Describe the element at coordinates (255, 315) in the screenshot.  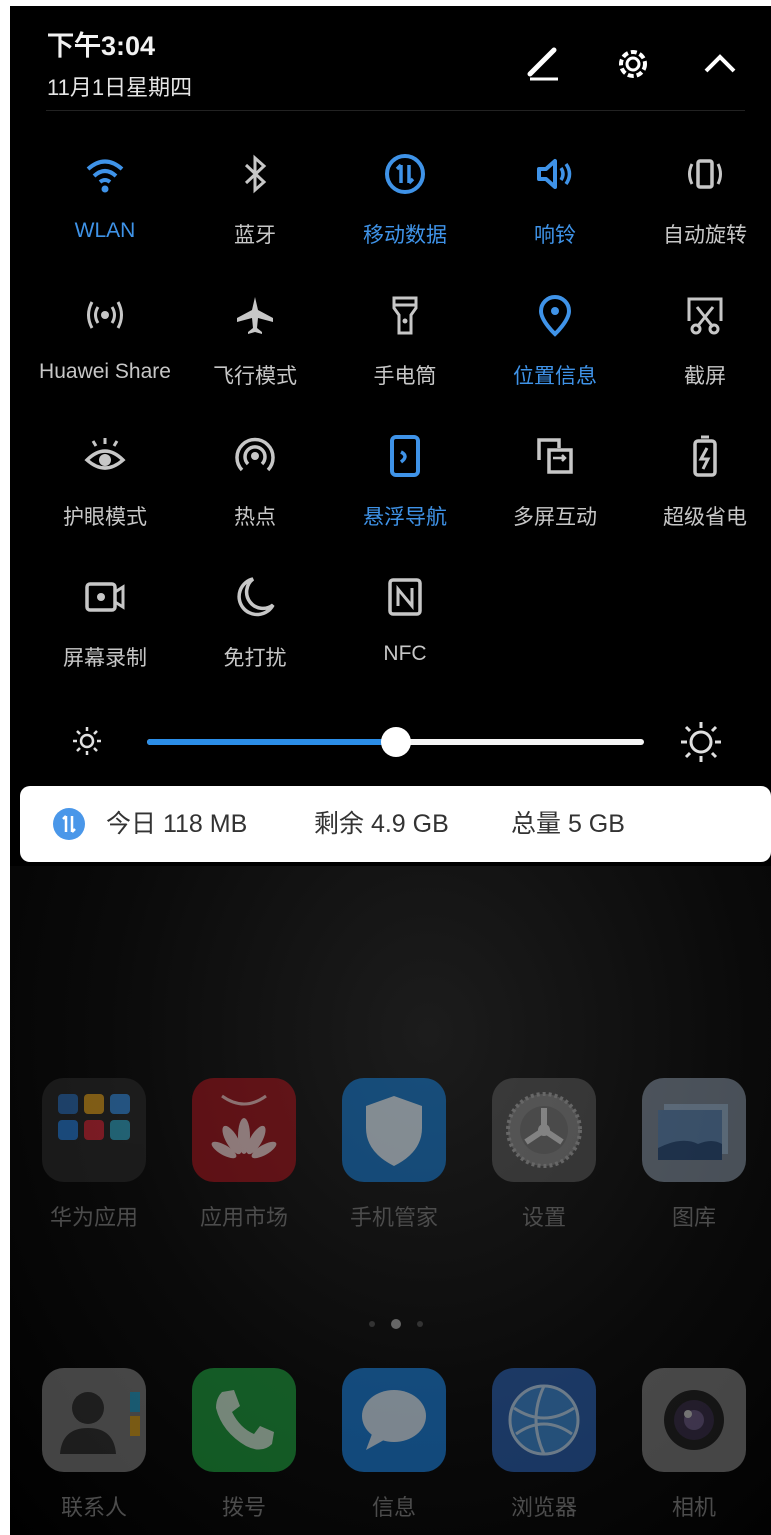
I see `airplane-icon` at that location.